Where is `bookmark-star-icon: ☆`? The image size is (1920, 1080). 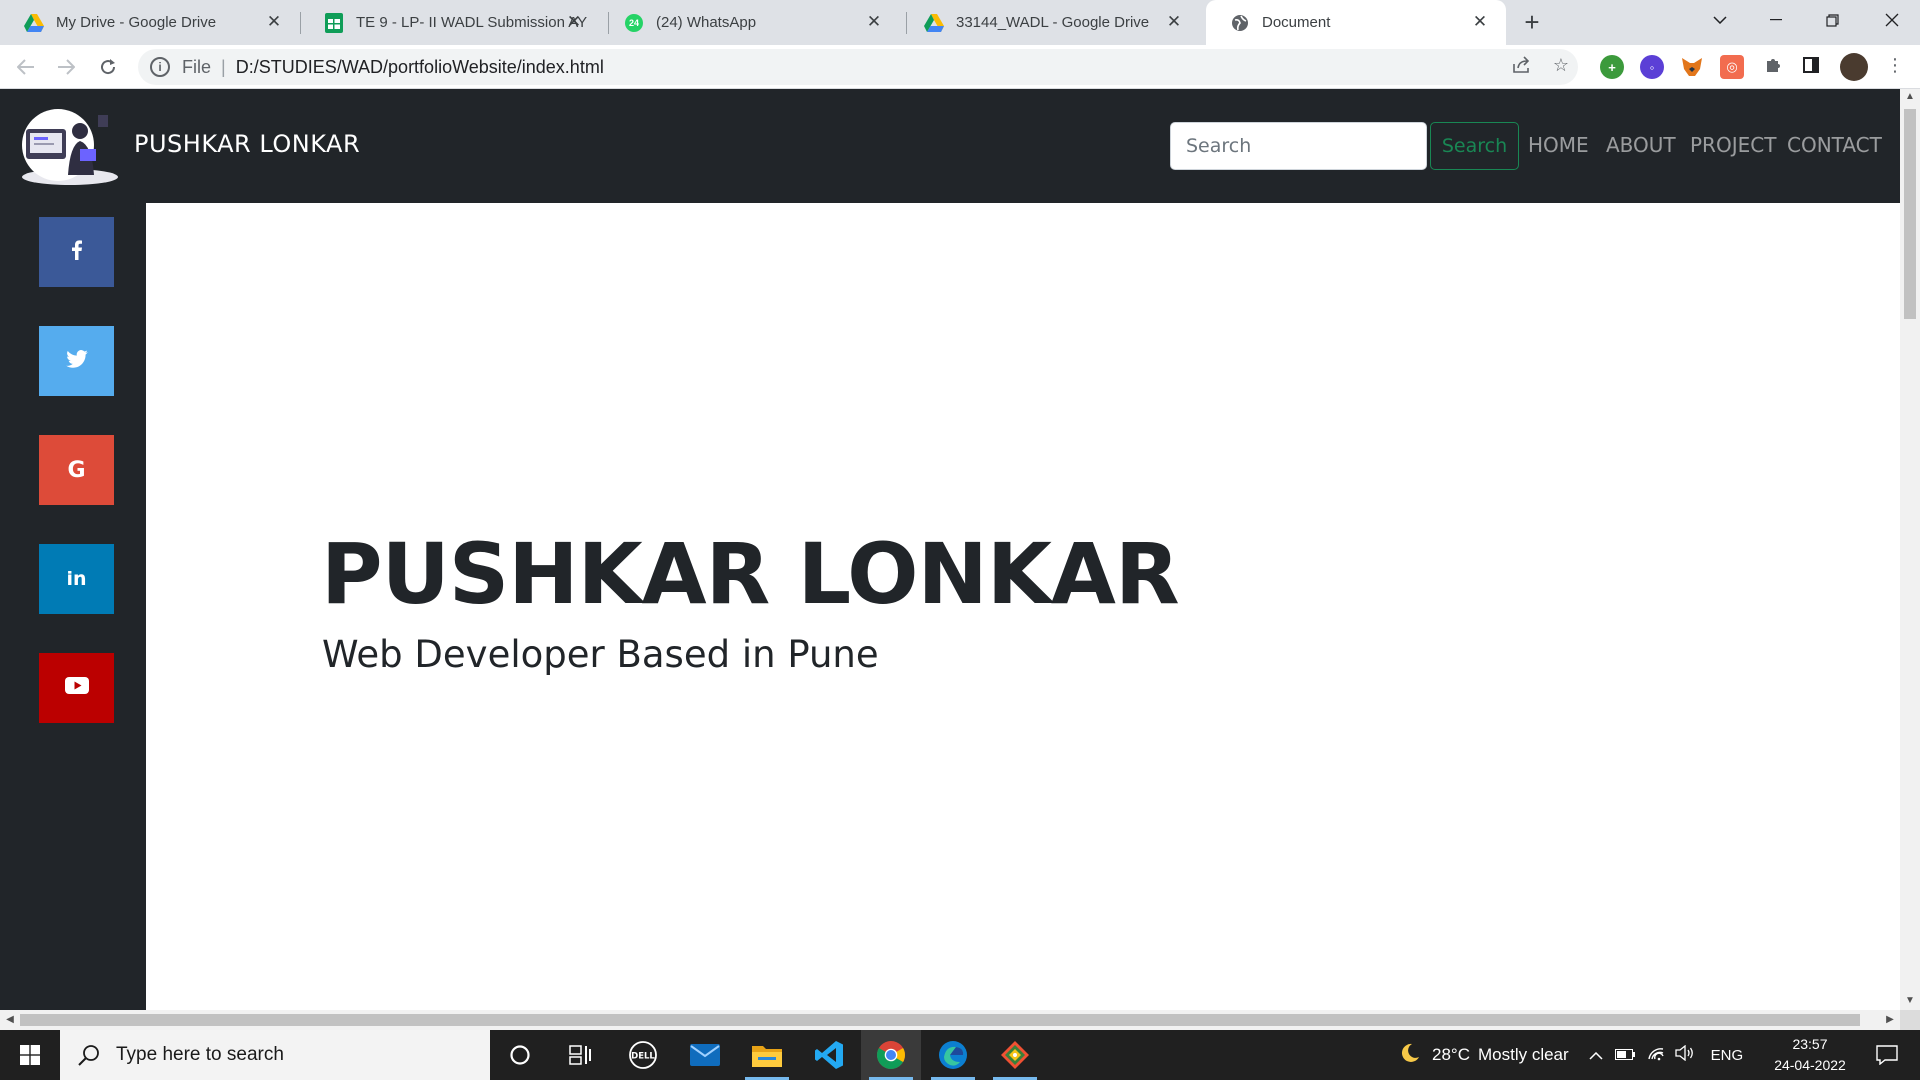 bookmark-star-icon: ☆ is located at coordinates (1561, 65).